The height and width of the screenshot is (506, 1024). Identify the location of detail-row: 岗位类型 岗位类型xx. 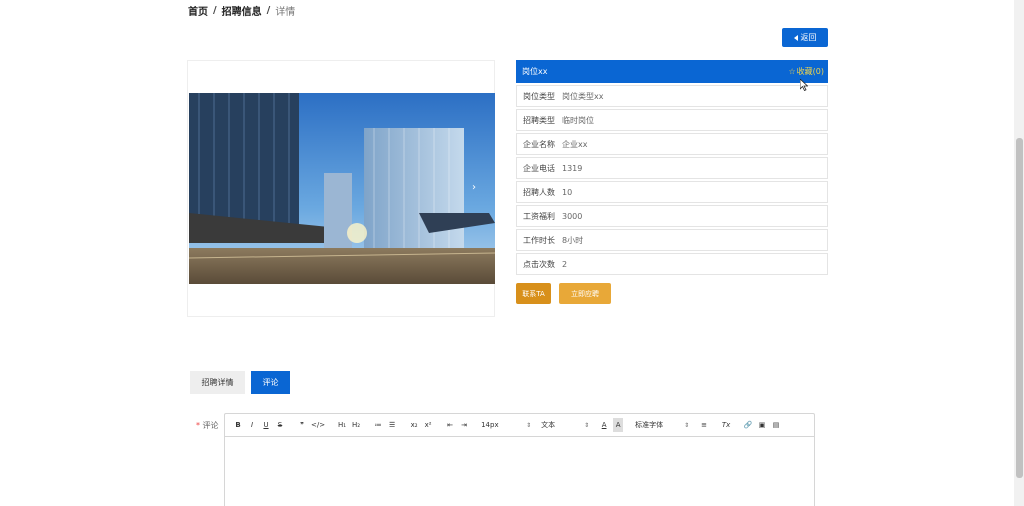
(672, 96).